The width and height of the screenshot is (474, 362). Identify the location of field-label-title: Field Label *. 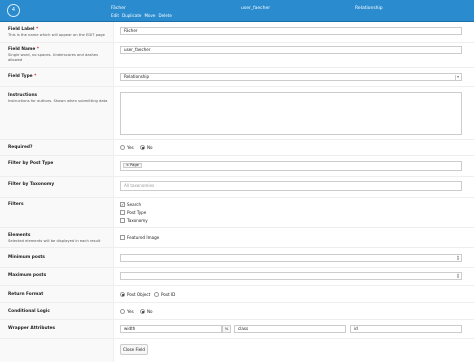
(23, 29).